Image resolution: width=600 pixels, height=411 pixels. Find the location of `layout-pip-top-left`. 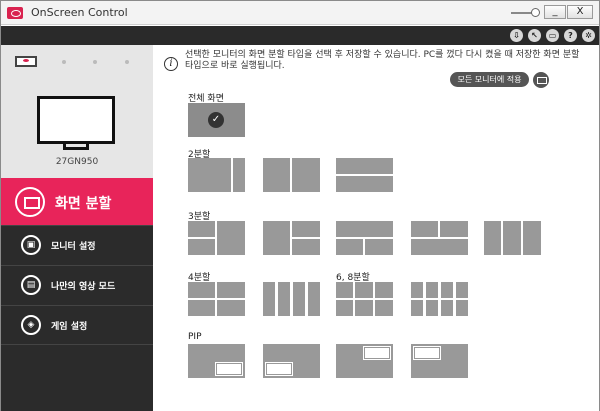

layout-pip-top-left is located at coordinates (439, 361).